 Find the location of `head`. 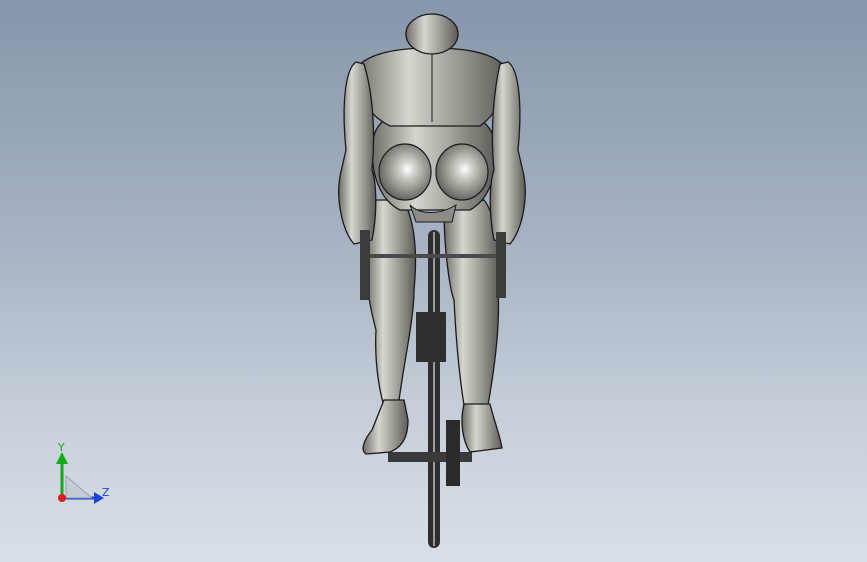

head is located at coordinates (432, 34).